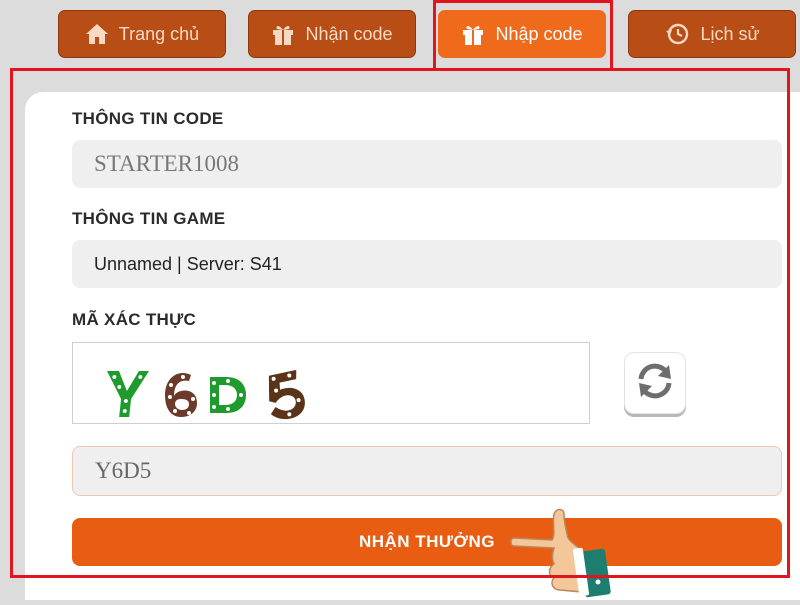 The width and height of the screenshot is (800, 605). I want to click on tab-bar: Trang chủ Nhận code Nhập code Lịch sử, so click(400, 35).